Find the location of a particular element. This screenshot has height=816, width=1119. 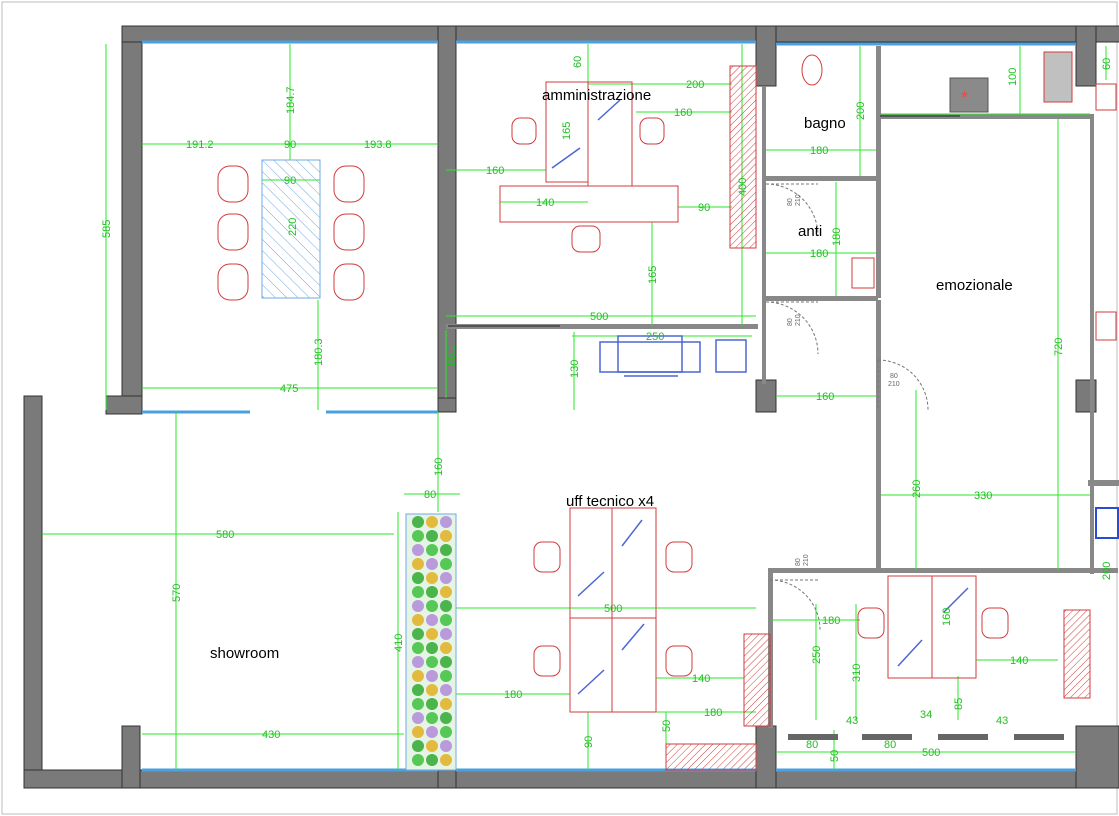

dim-label: 410 is located at coordinates (399, 643).